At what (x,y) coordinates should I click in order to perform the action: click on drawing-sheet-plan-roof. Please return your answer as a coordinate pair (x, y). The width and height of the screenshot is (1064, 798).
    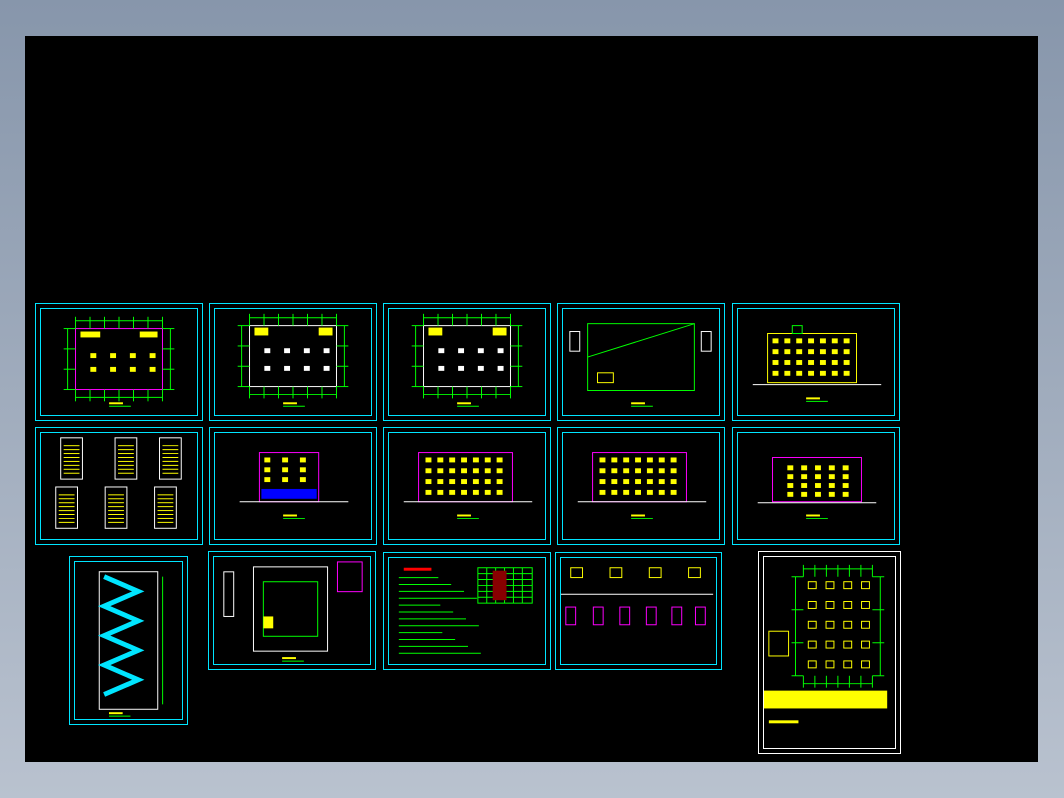
    Looking at the image, I should click on (641, 362).